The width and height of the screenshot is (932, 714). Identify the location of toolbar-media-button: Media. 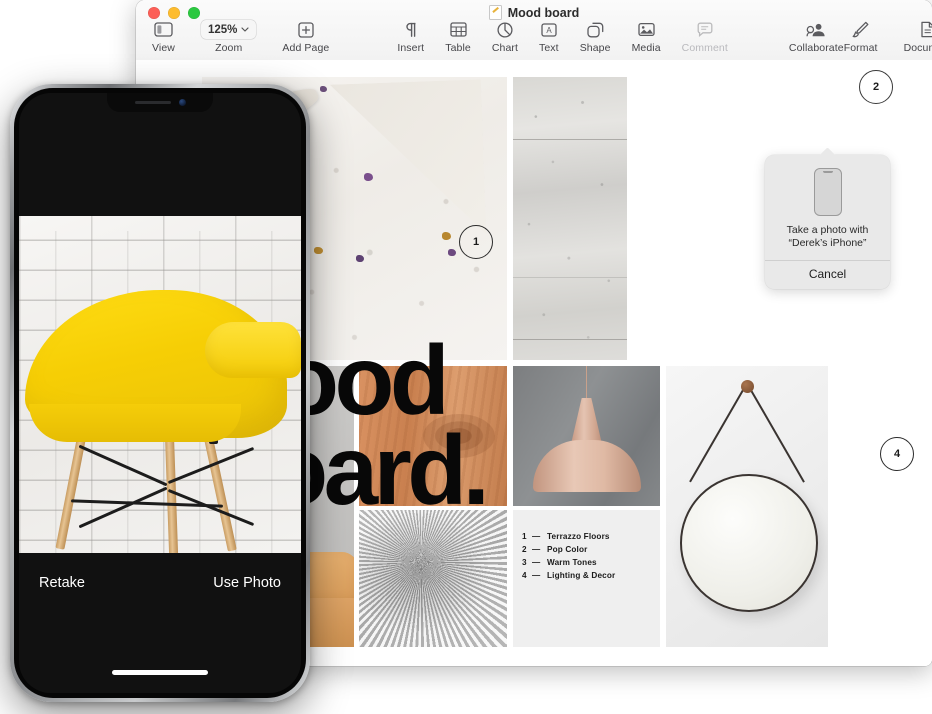
(646, 37).